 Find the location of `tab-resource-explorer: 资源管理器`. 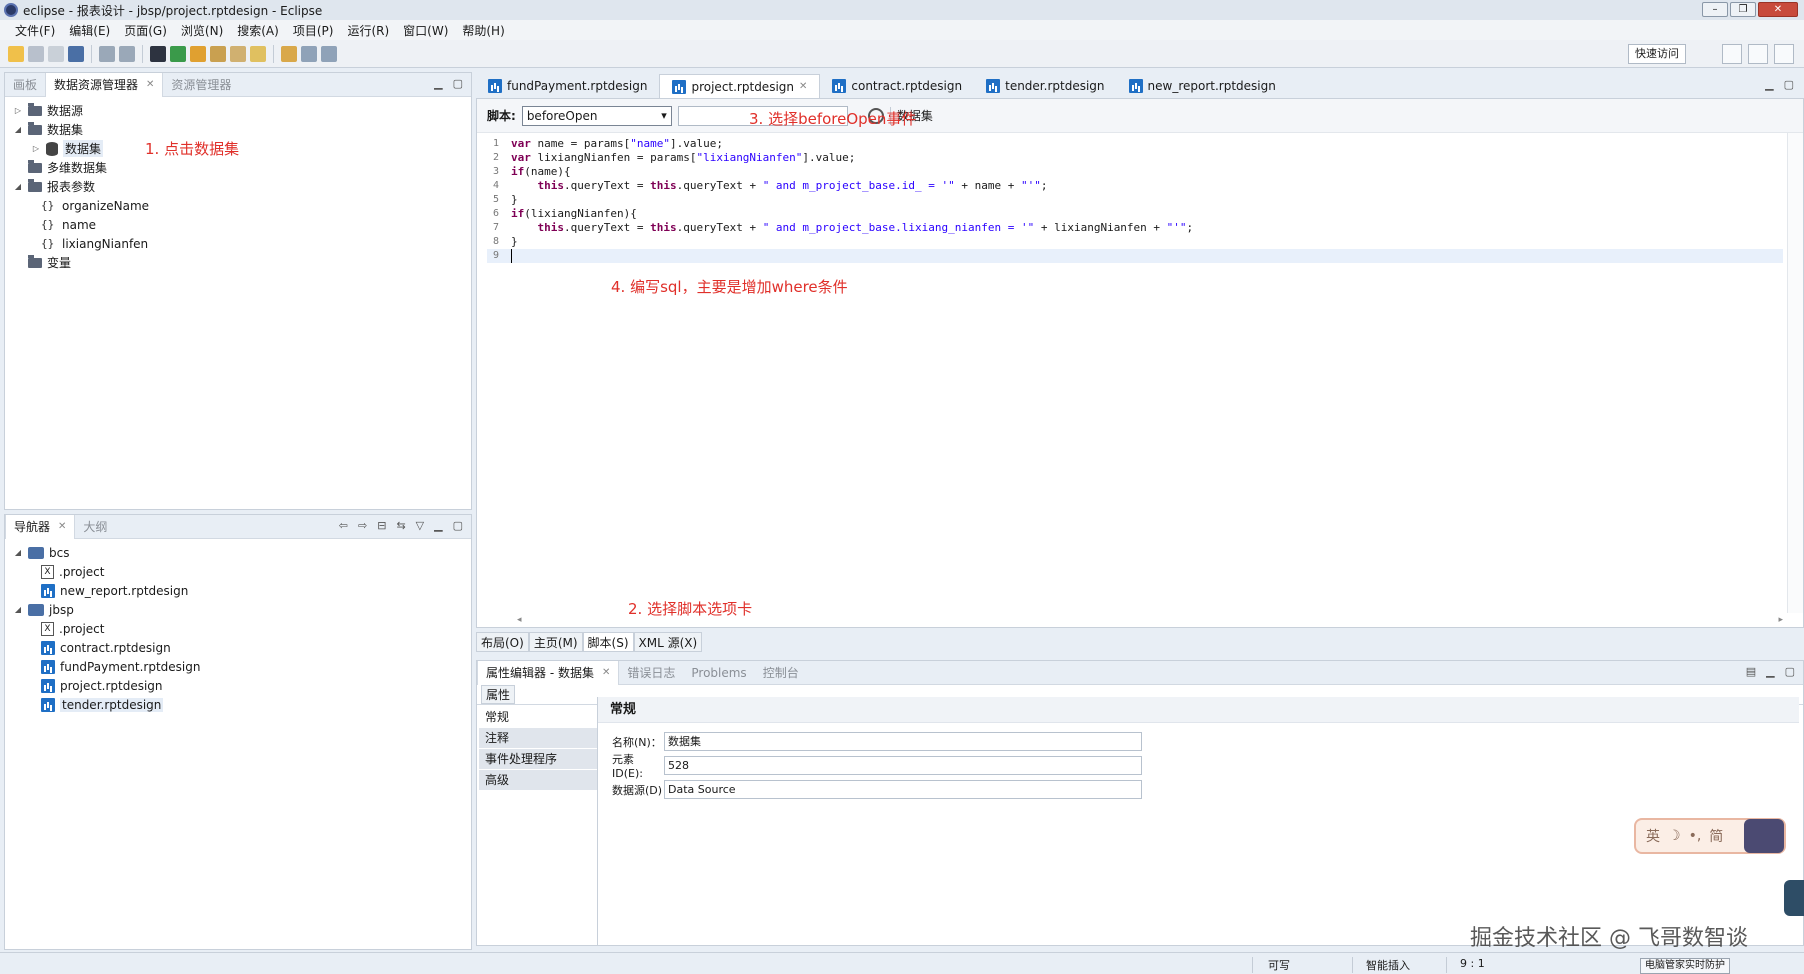

tab-resource-explorer: 资源管理器 is located at coordinates (201, 85).